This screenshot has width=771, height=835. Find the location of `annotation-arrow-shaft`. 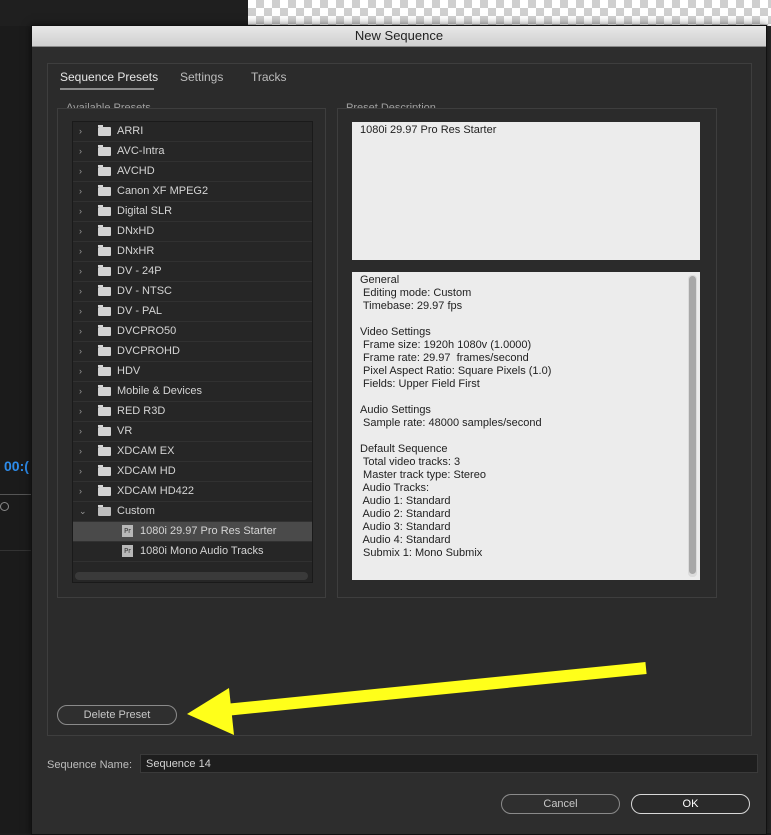

annotation-arrow-shaft is located at coordinates (430, 689).